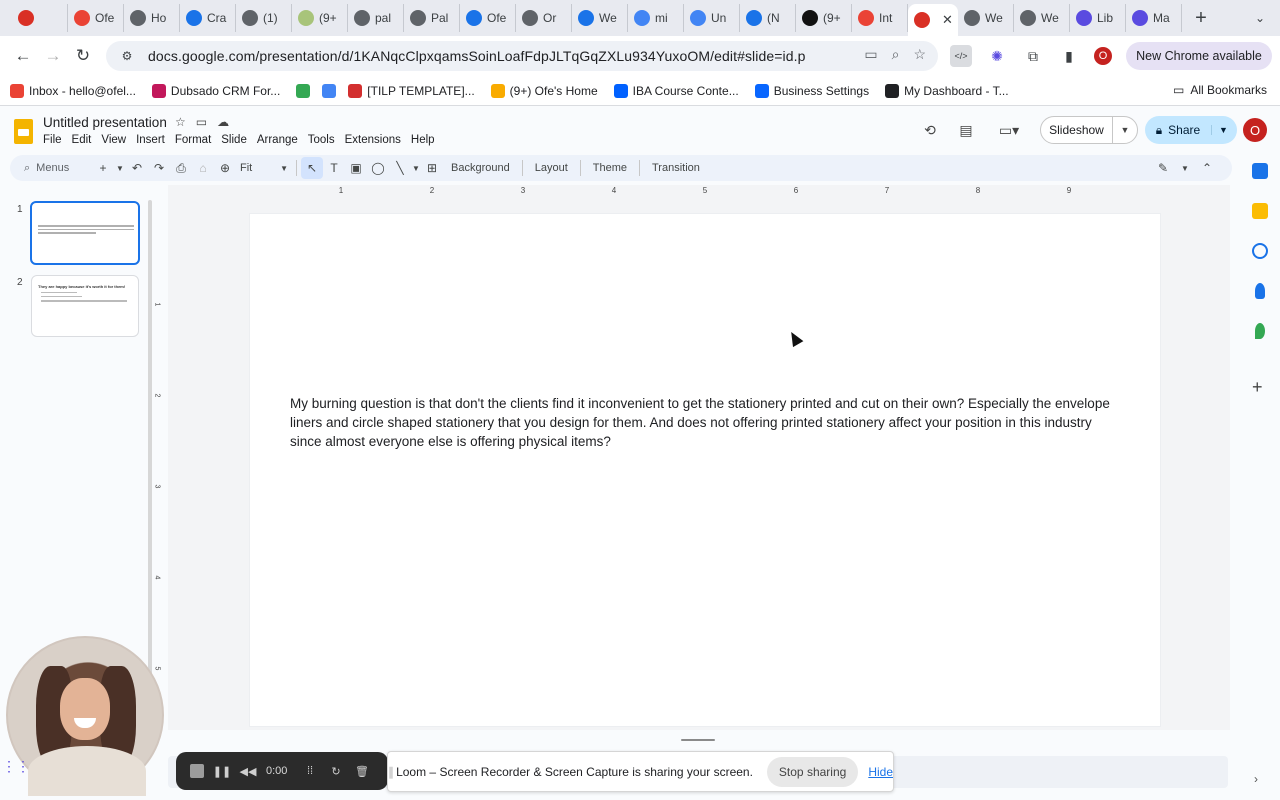  What do you see at coordinates (222, 771) in the screenshot?
I see `pause-icon: ❚❚` at bounding box center [222, 771].